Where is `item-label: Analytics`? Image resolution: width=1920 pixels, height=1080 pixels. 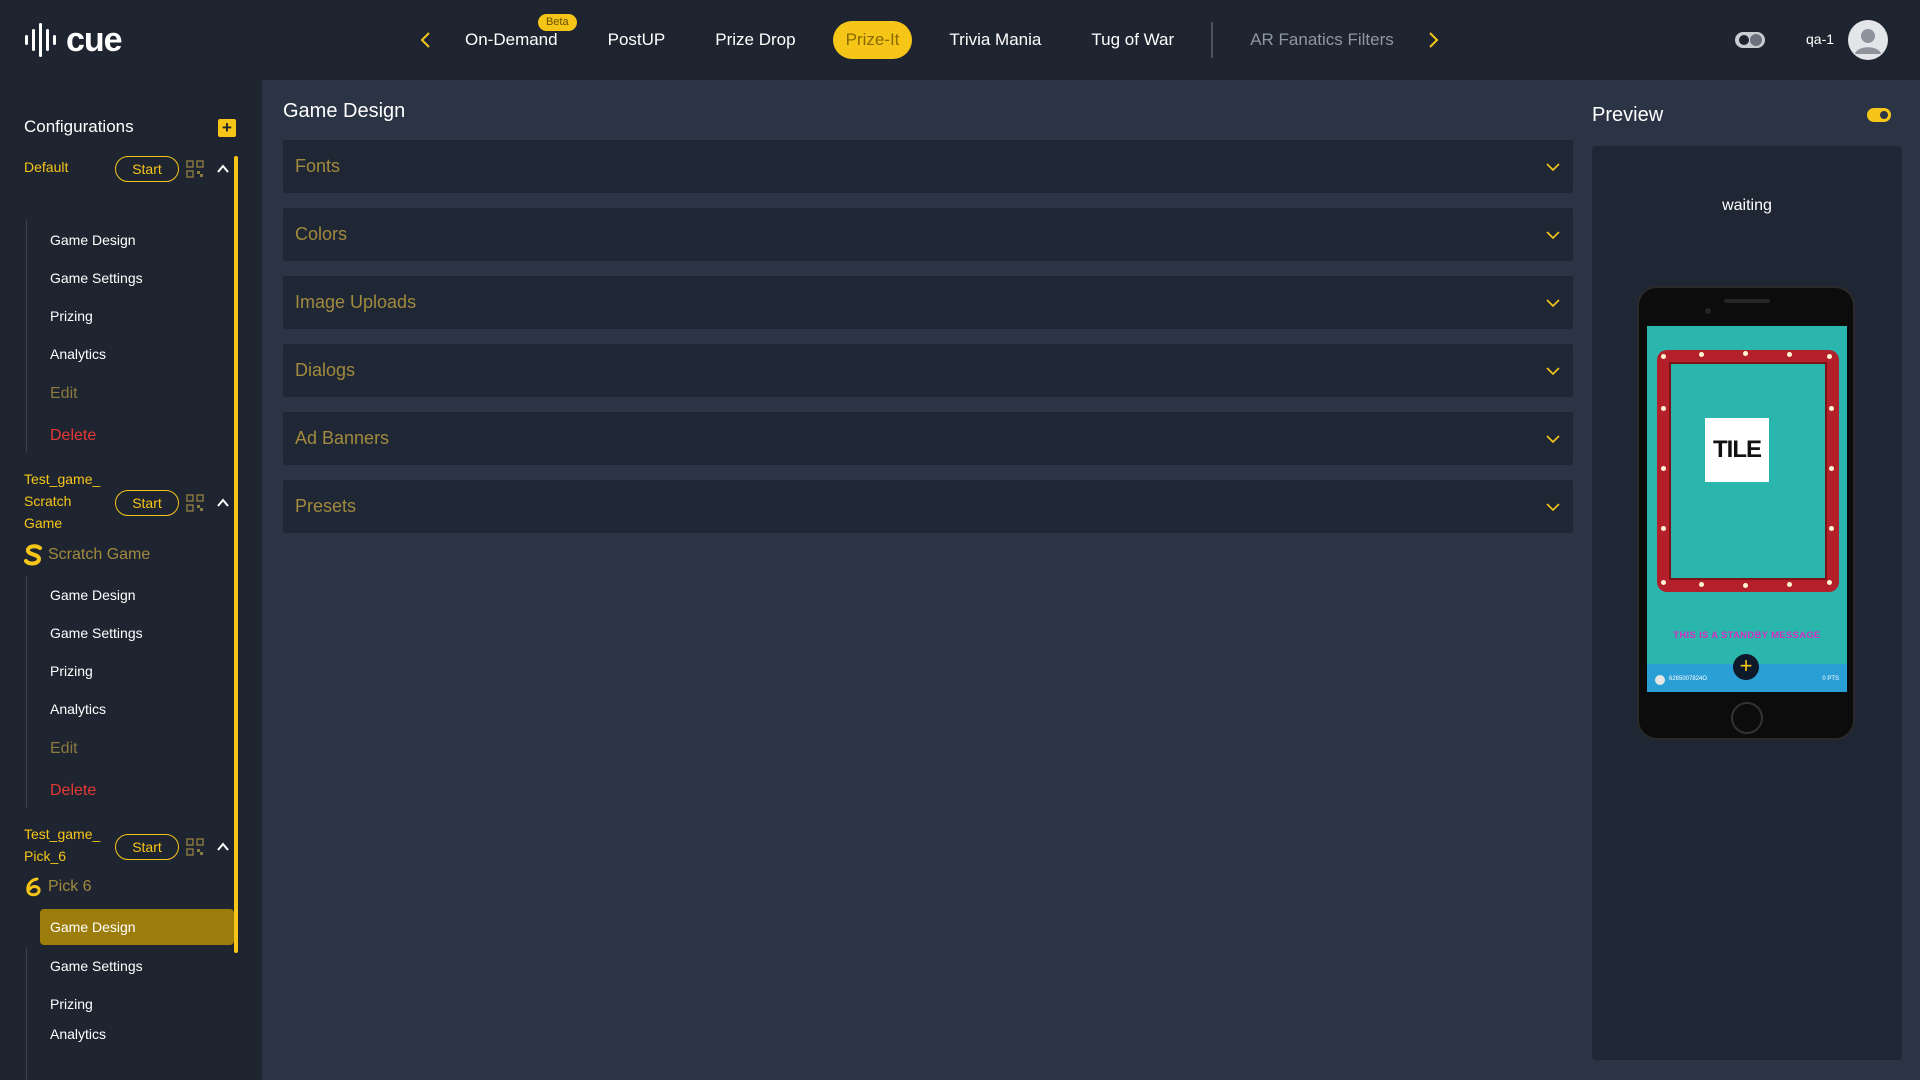
item-label: Analytics is located at coordinates (78, 354).